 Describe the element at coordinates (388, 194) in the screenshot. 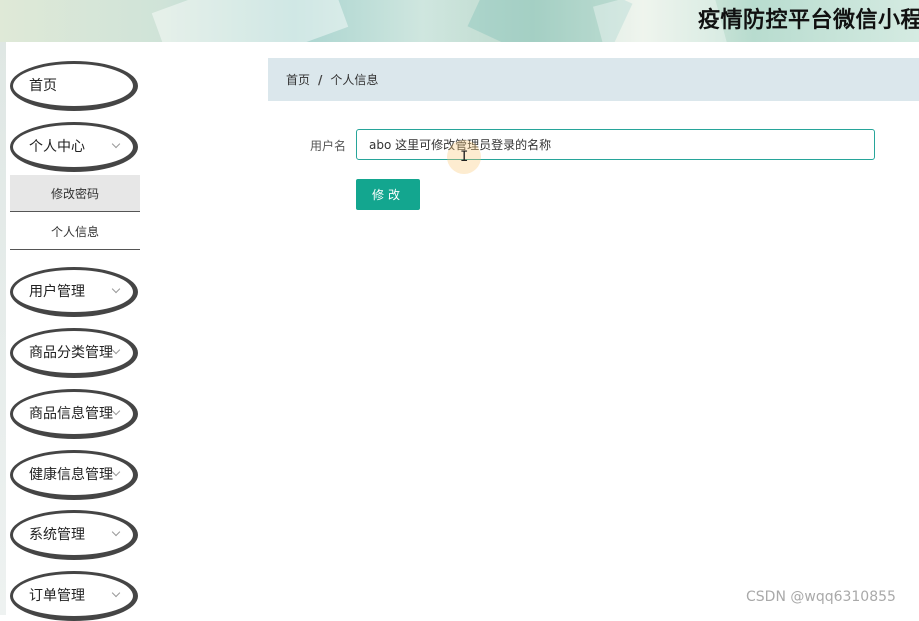

I see `submit-button: 修改` at that location.